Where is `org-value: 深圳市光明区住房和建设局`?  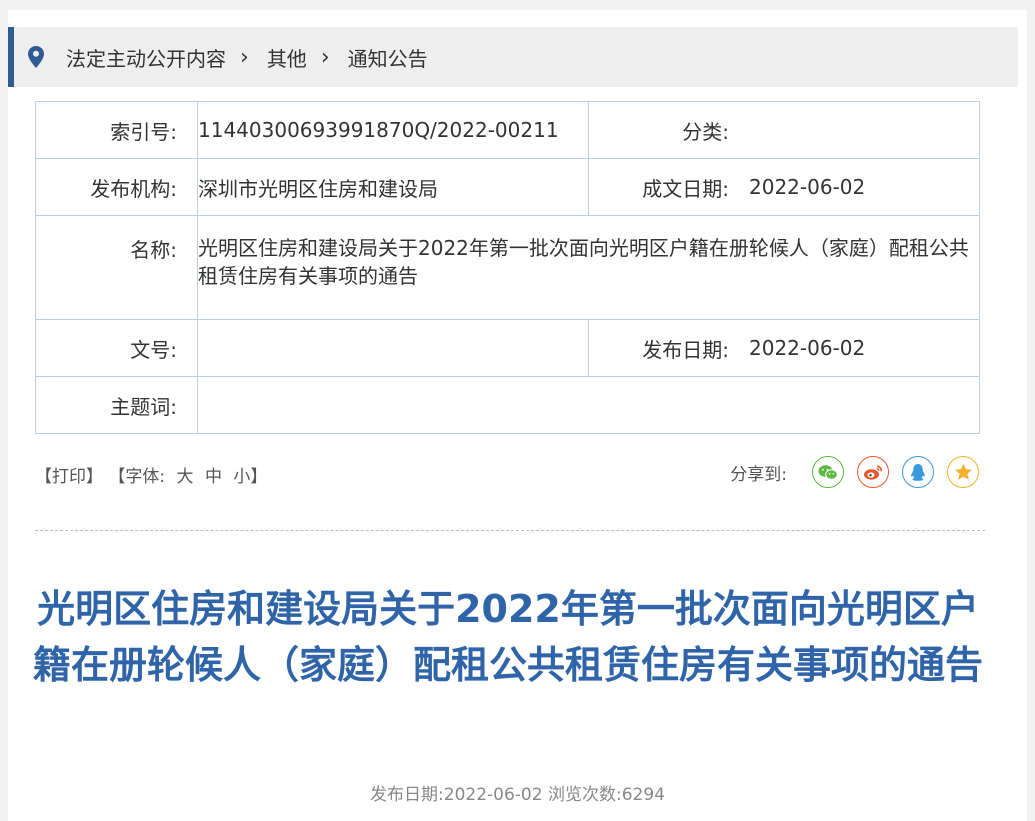 org-value: 深圳市光明区住房和建设局 is located at coordinates (393, 187).